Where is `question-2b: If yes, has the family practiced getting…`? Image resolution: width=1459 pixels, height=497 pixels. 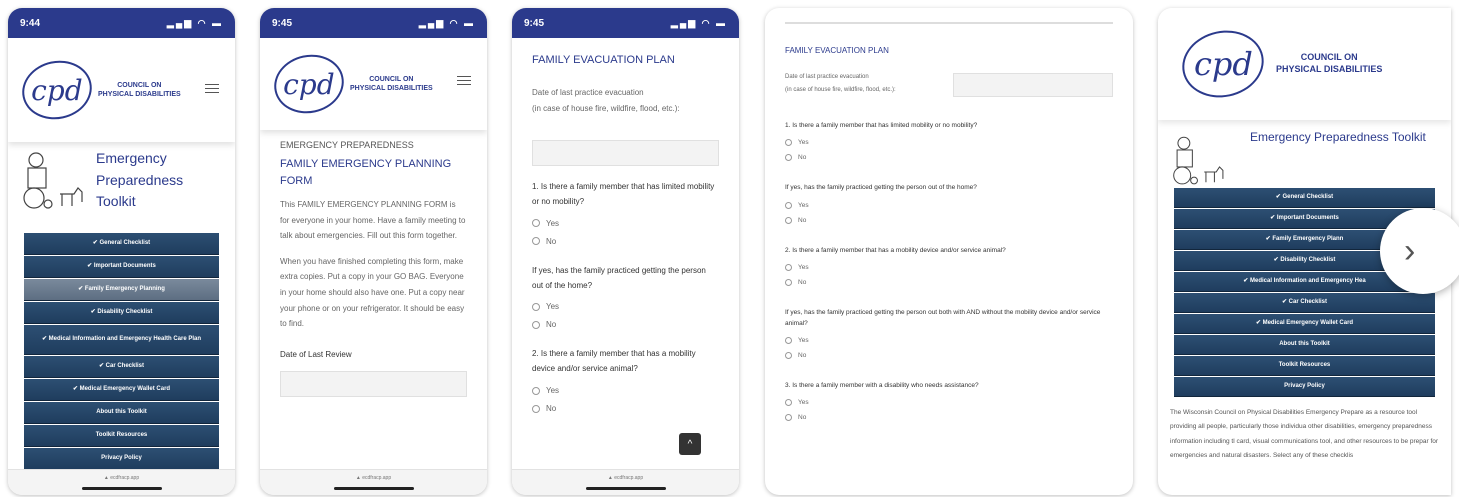
question-2b: If yes, has the family practiced getting… is located at coordinates (943, 318).